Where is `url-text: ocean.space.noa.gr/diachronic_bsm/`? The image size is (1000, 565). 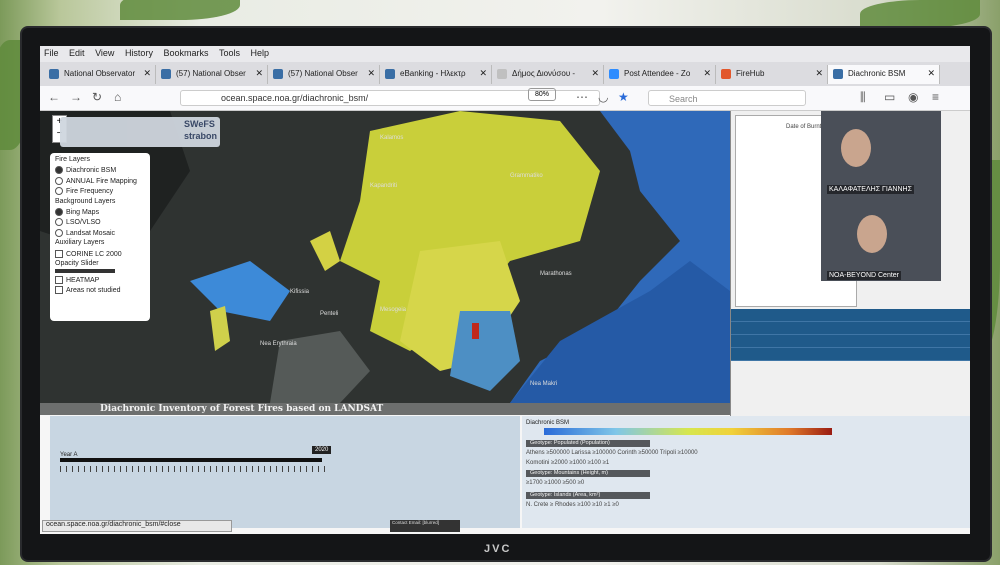
url-text: ocean.space.noa.gr/diachronic_bsm/ is located at coordinates (295, 98).